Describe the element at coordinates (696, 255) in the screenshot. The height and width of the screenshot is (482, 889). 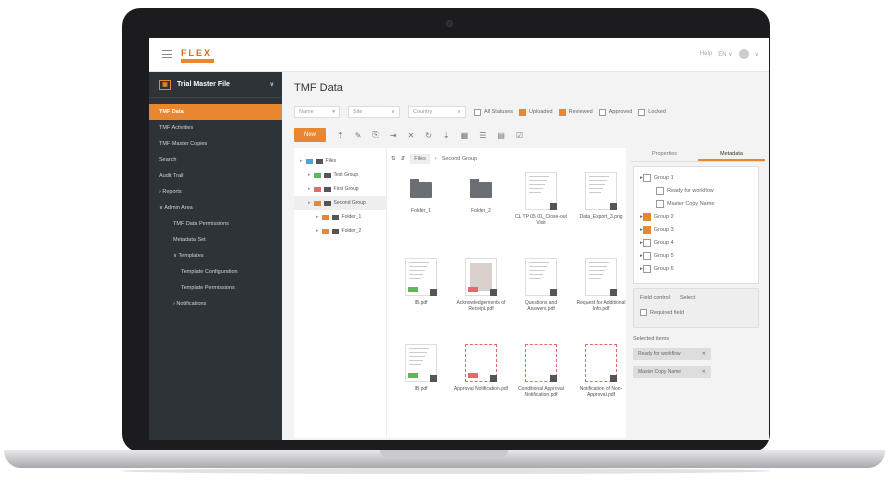
I see `metadata-group: ▸ Group 5` at that location.